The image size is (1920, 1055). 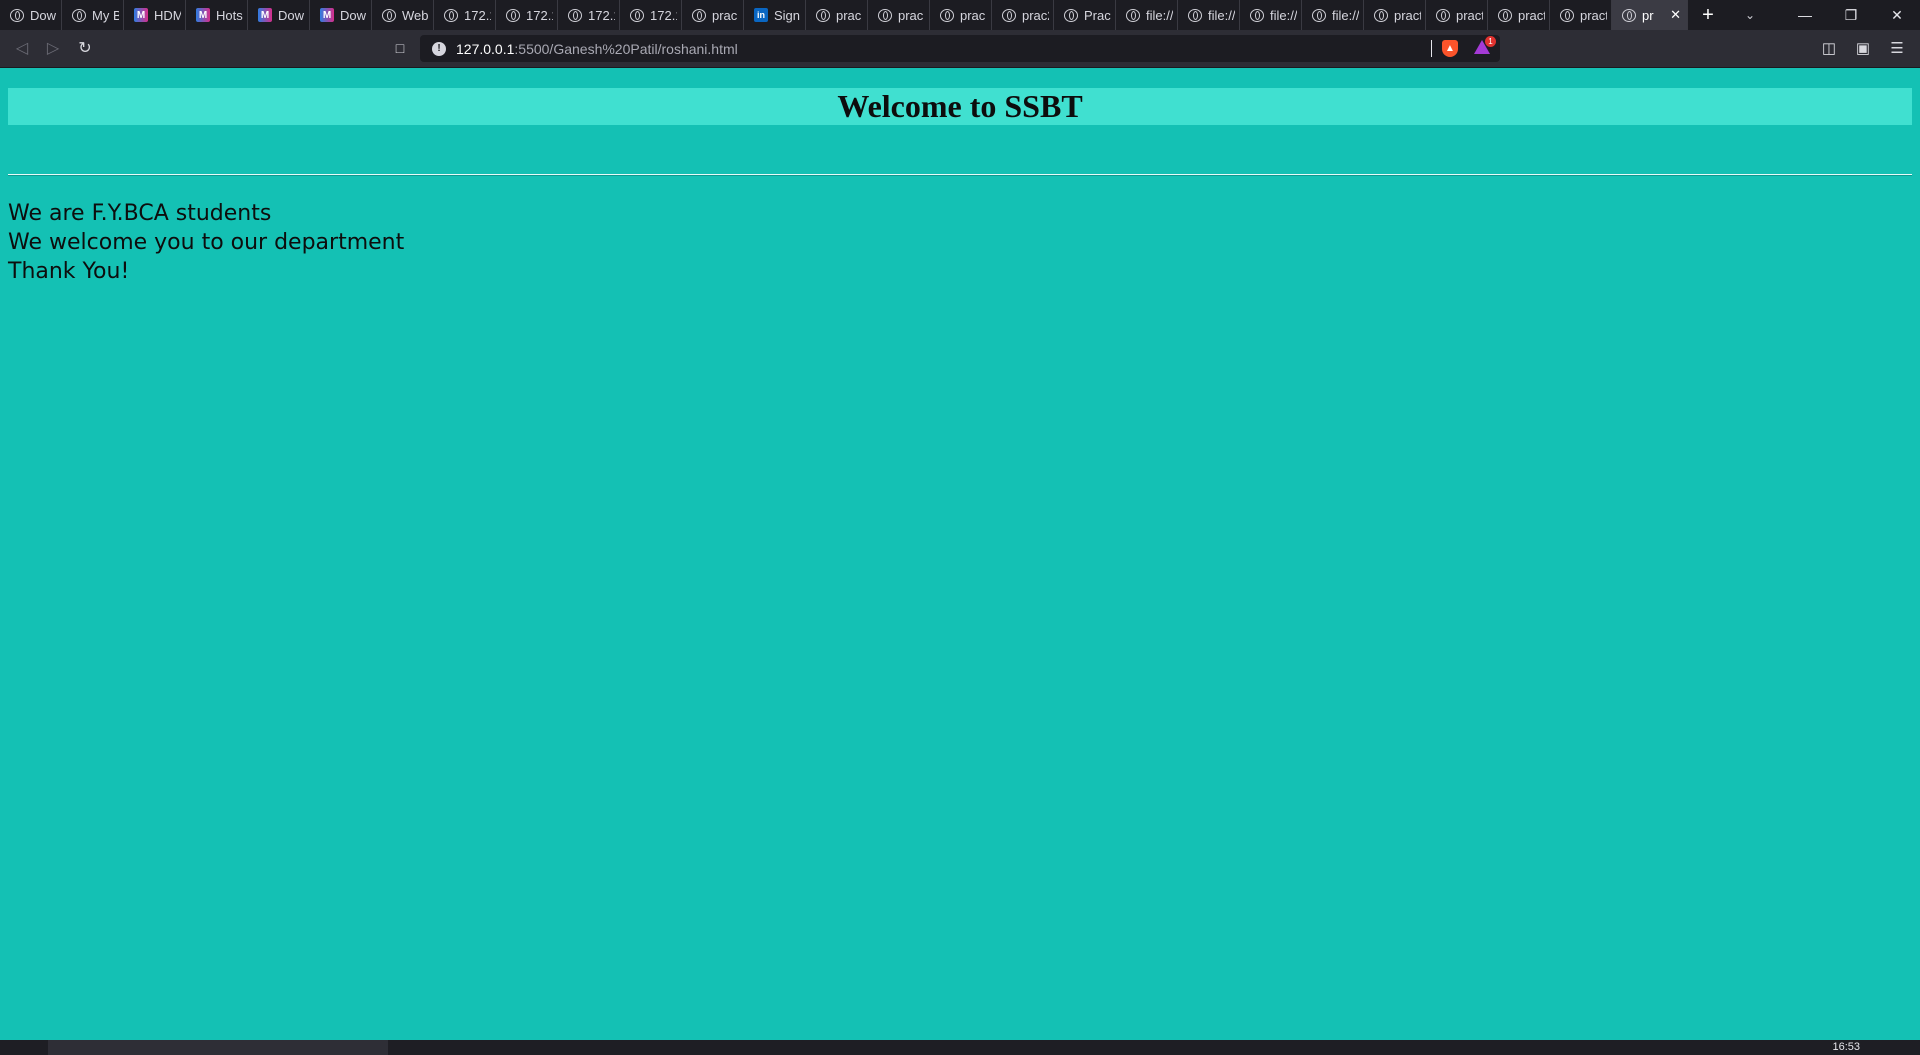 I want to click on new-tab-button: +, so click(x=1708, y=15).